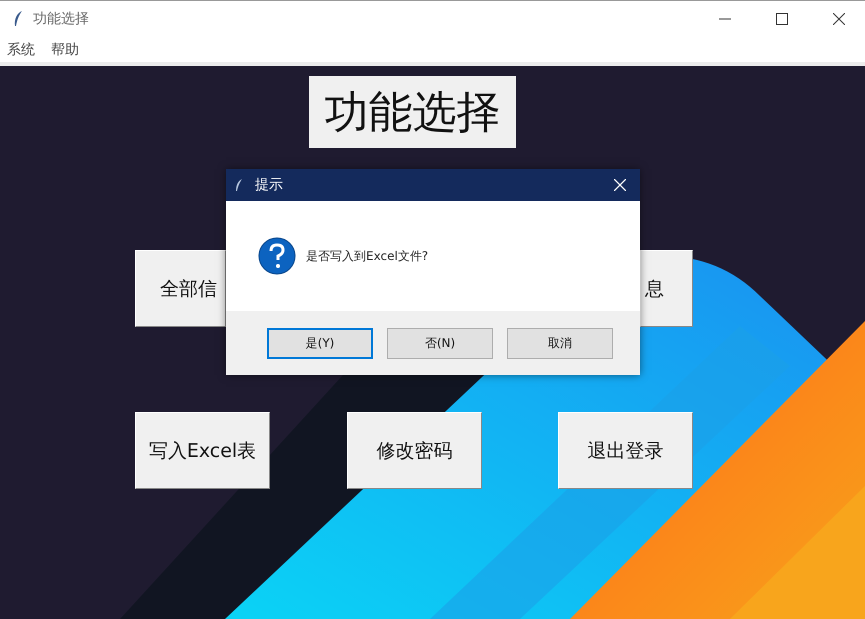 The image size is (865, 619). Describe the element at coordinates (782, 19) in the screenshot. I see `maximize-icon` at that location.